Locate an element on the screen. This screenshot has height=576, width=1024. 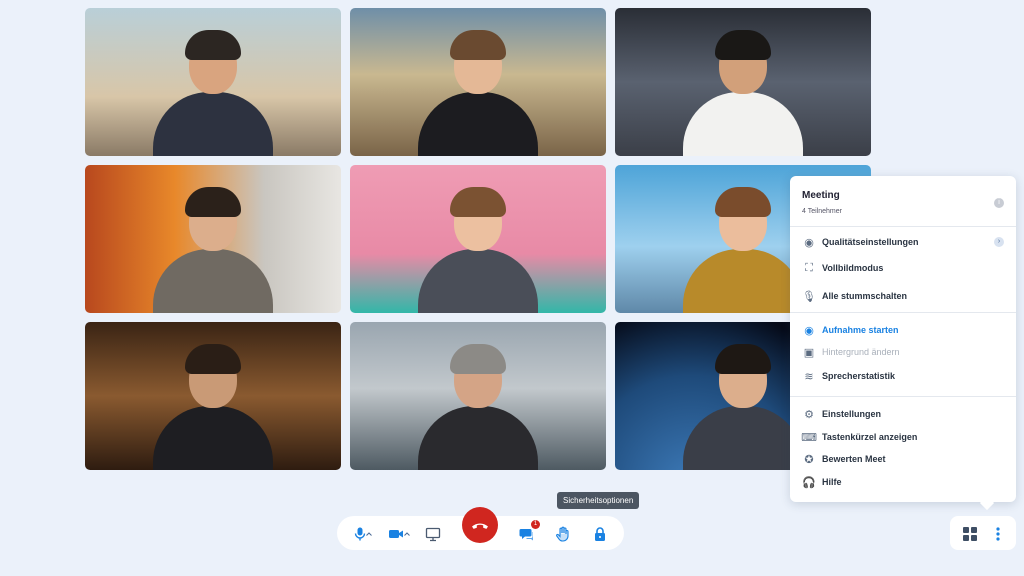
menu-item-label: Hintergrund ändern is located at coordinates (861, 352).